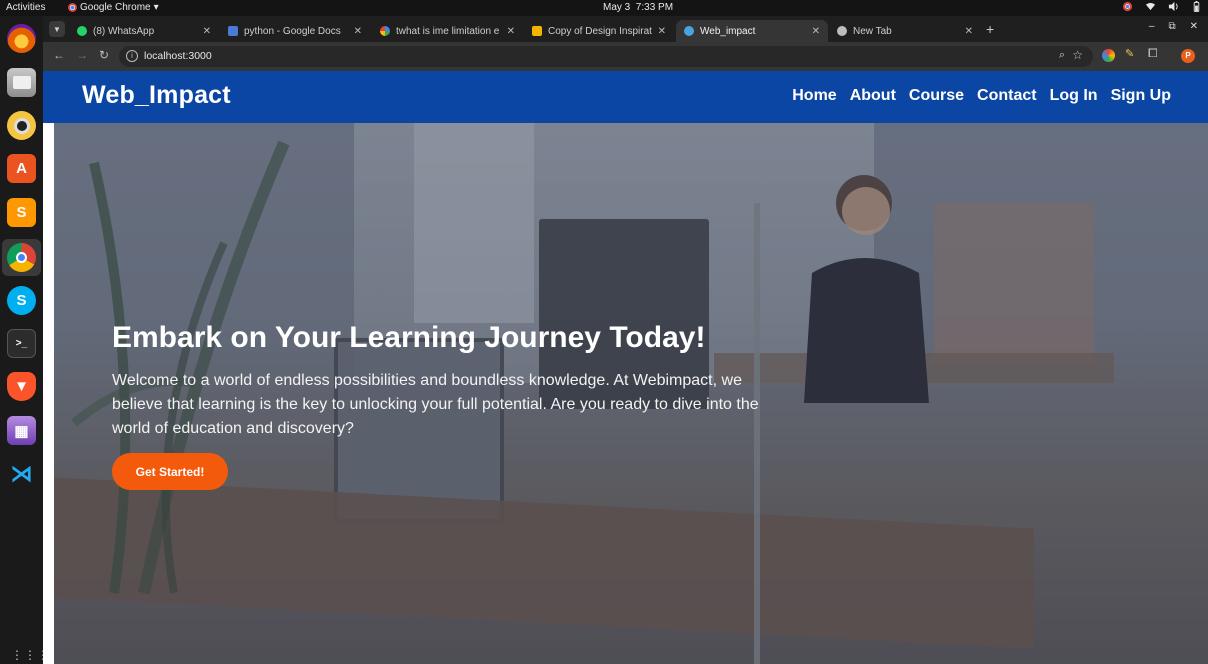 This screenshot has width=1208, height=664. I want to click on dock: A S S >_ ▼ ▦ ⋊ ⋮⋮⋮, so click(24, 340).